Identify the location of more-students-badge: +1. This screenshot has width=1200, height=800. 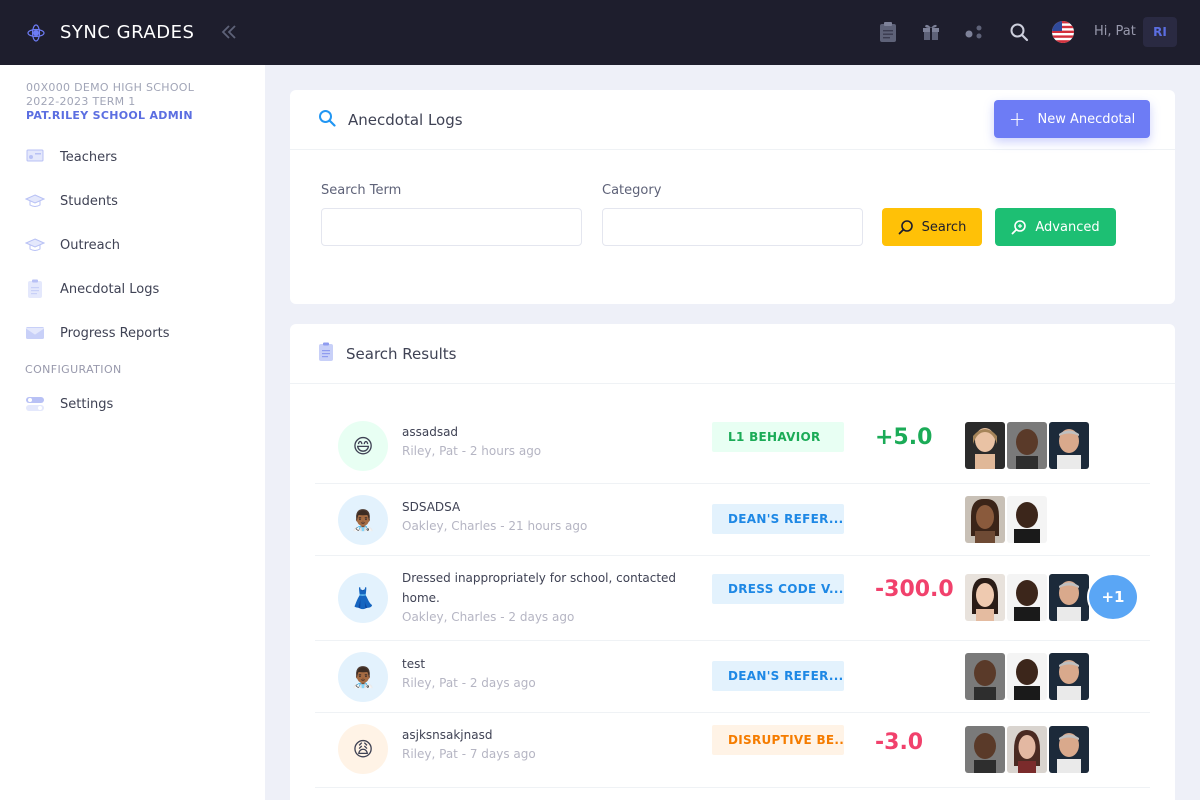
(1113, 597).